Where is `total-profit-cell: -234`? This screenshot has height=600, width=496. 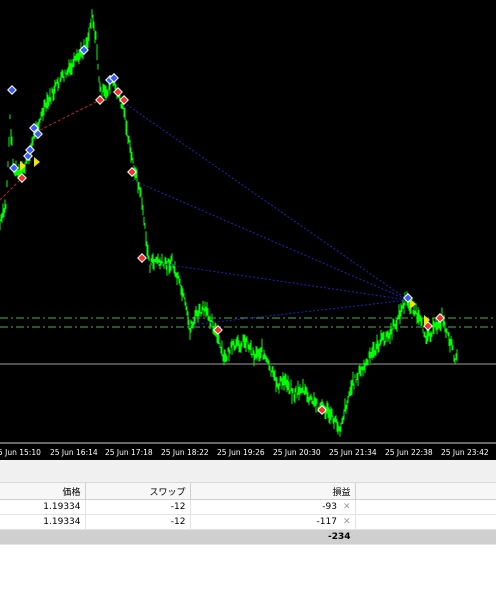 total-profit-cell: -234 is located at coordinates (273, 537).